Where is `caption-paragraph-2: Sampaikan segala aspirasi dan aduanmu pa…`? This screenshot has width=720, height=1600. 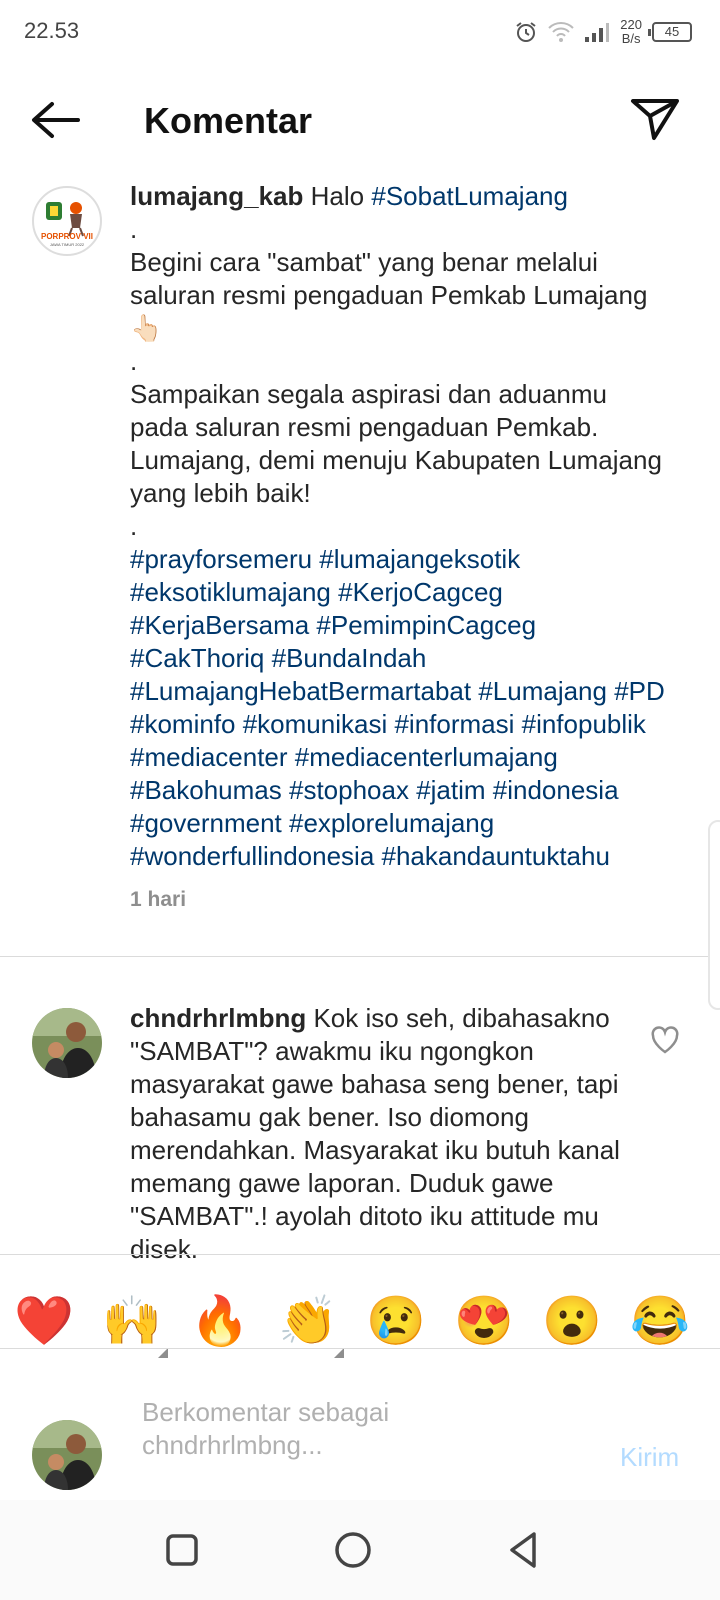 caption-paragraph-2: Sampaikan segala aspirasi dan aduanmu pa… is located at coordinates (396, 443).